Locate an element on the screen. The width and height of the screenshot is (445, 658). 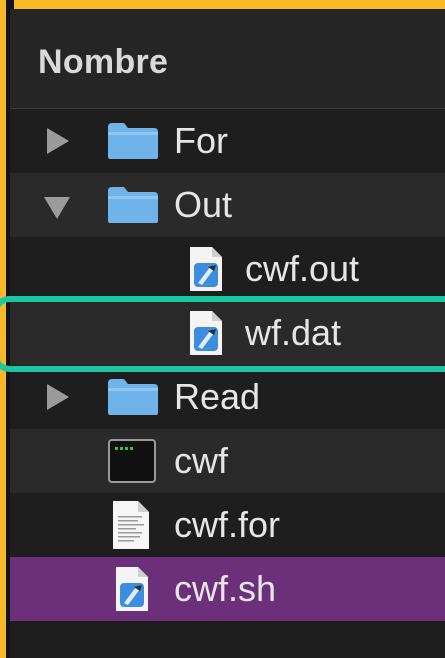
list-item-file-wf-dat: wf.dat is located at coordinates (227, 333).